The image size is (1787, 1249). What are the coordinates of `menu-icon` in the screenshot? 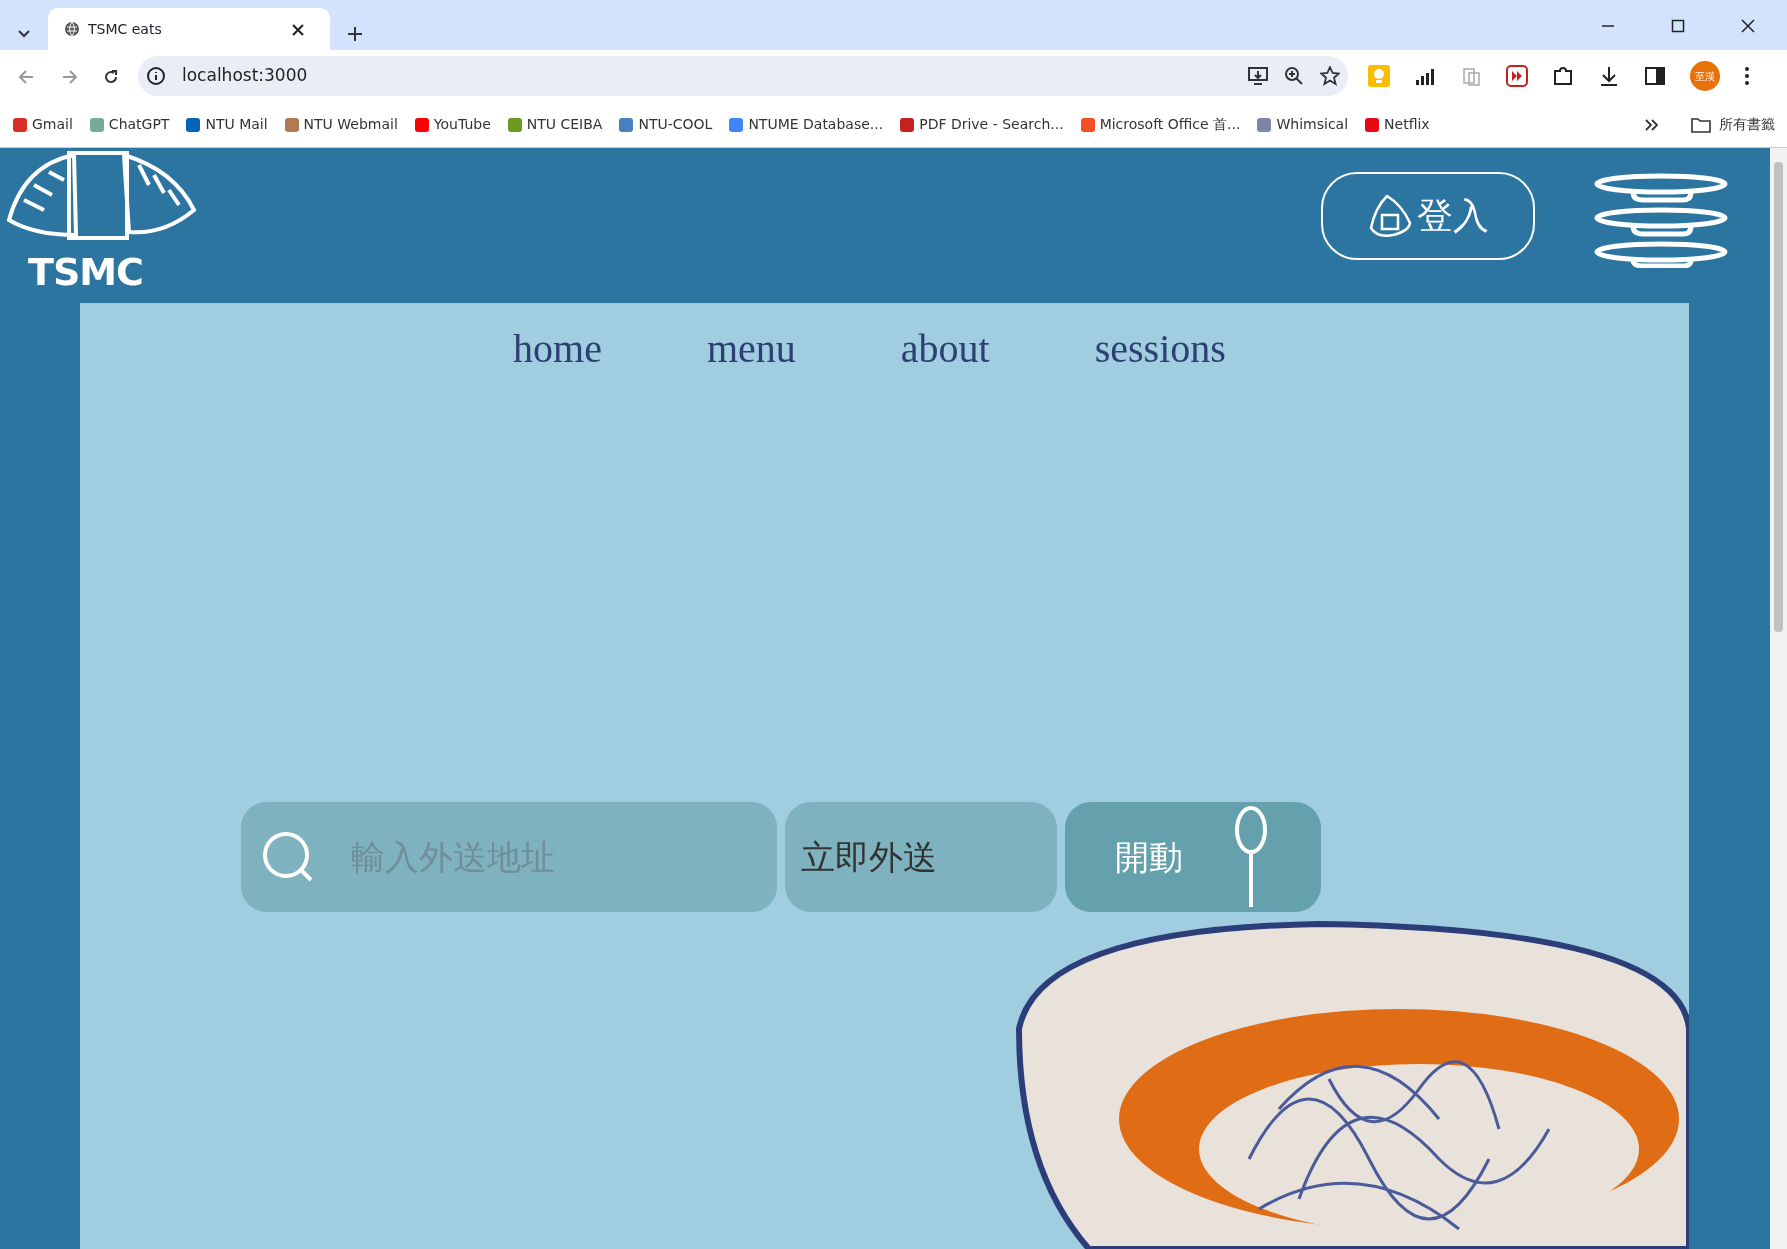 It's located at (1661, 220).